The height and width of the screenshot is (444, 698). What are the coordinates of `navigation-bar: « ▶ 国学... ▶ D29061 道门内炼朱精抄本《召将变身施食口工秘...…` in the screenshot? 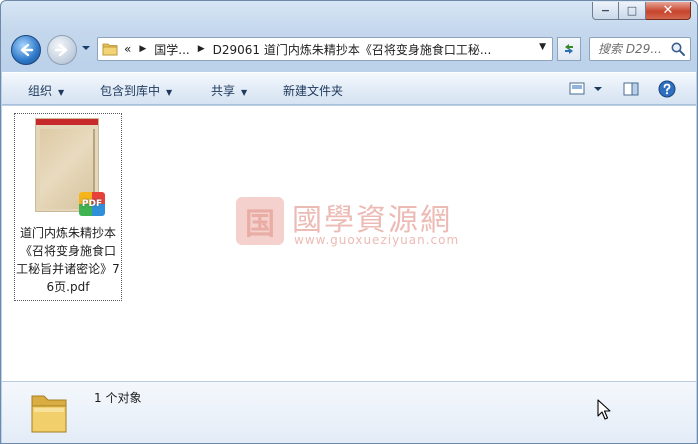 It's located at (351, 50).